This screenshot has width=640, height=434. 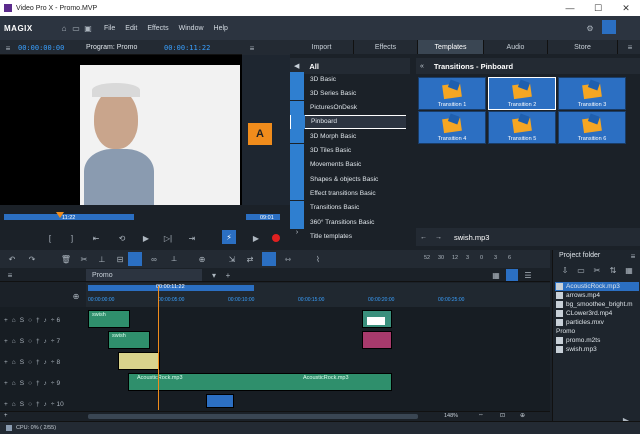 I want to click on minimize-button: —, so click(x=570, y=8).